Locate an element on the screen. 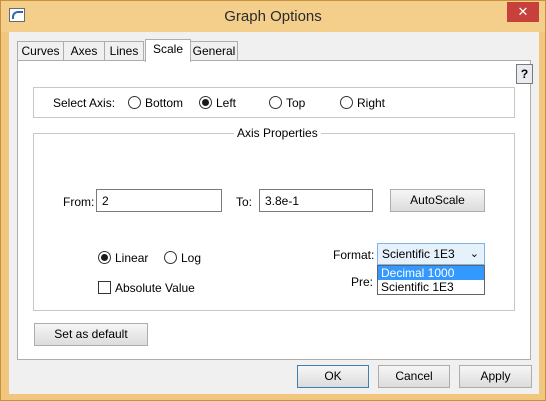 The image size is (546, 401). title-bar: Graph Options ✕ is located at coordinates (273, 16).